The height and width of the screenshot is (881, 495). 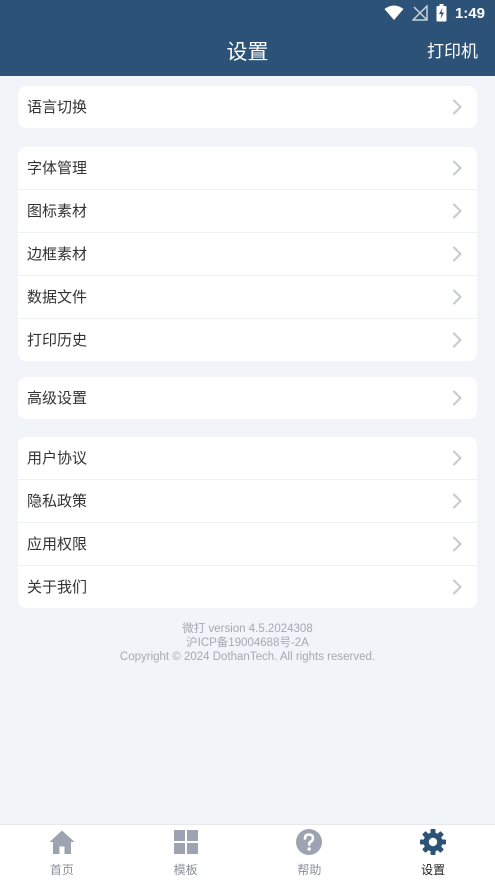 I want to click on menu-item-user-agreement: 用户协议, so click(x=247, y=458).